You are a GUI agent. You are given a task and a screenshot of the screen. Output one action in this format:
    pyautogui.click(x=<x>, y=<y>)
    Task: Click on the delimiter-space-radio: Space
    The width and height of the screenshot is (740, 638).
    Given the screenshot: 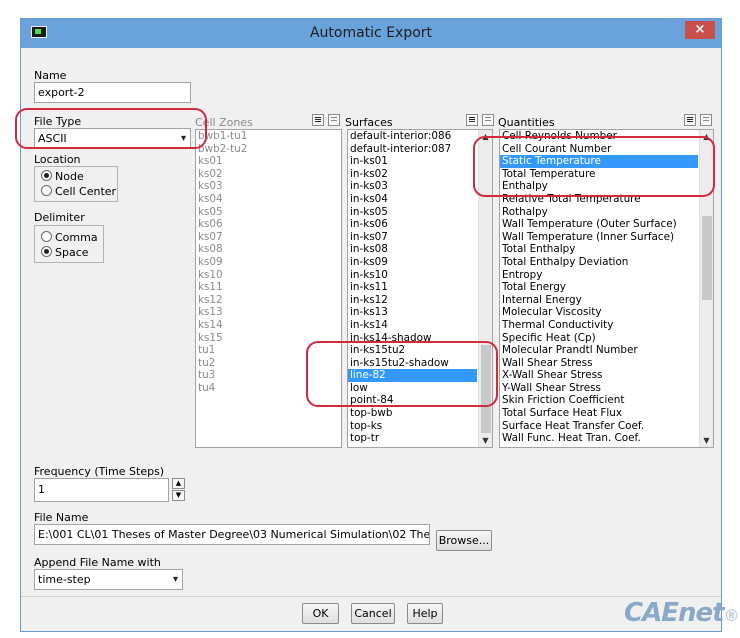 What is the action you would take?
    pyautogui.click(x=65, y=253)
    